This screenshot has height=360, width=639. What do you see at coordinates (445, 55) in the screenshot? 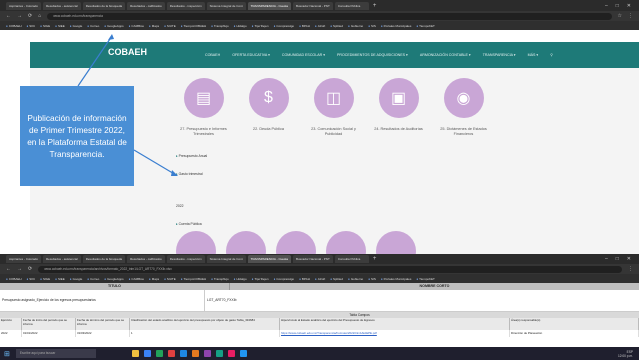
I see `nav-item: ARMONIZACIÓN CONTABLE ▾` at bounding box center [445, 55].